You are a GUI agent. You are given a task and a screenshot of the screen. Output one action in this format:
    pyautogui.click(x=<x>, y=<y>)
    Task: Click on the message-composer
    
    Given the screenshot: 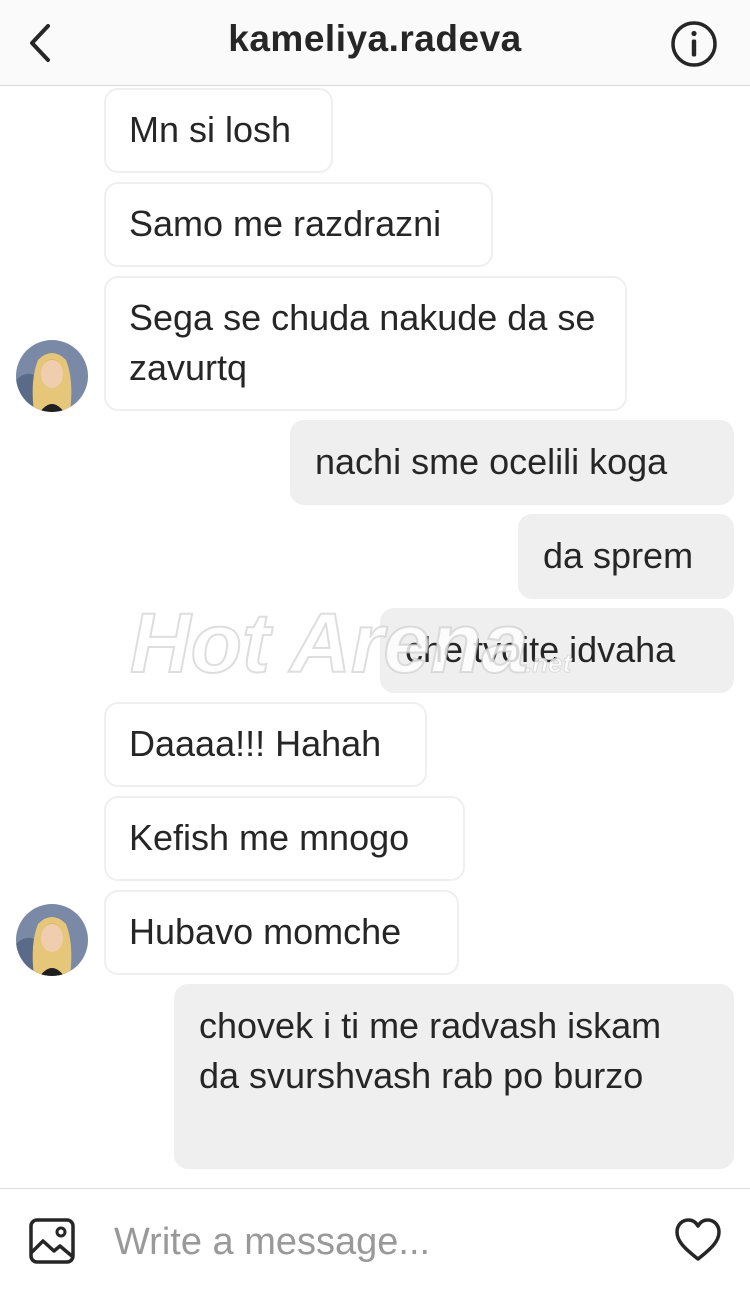 What is the action you would take?
    pyautogui.click(x=375, y=1240)
    